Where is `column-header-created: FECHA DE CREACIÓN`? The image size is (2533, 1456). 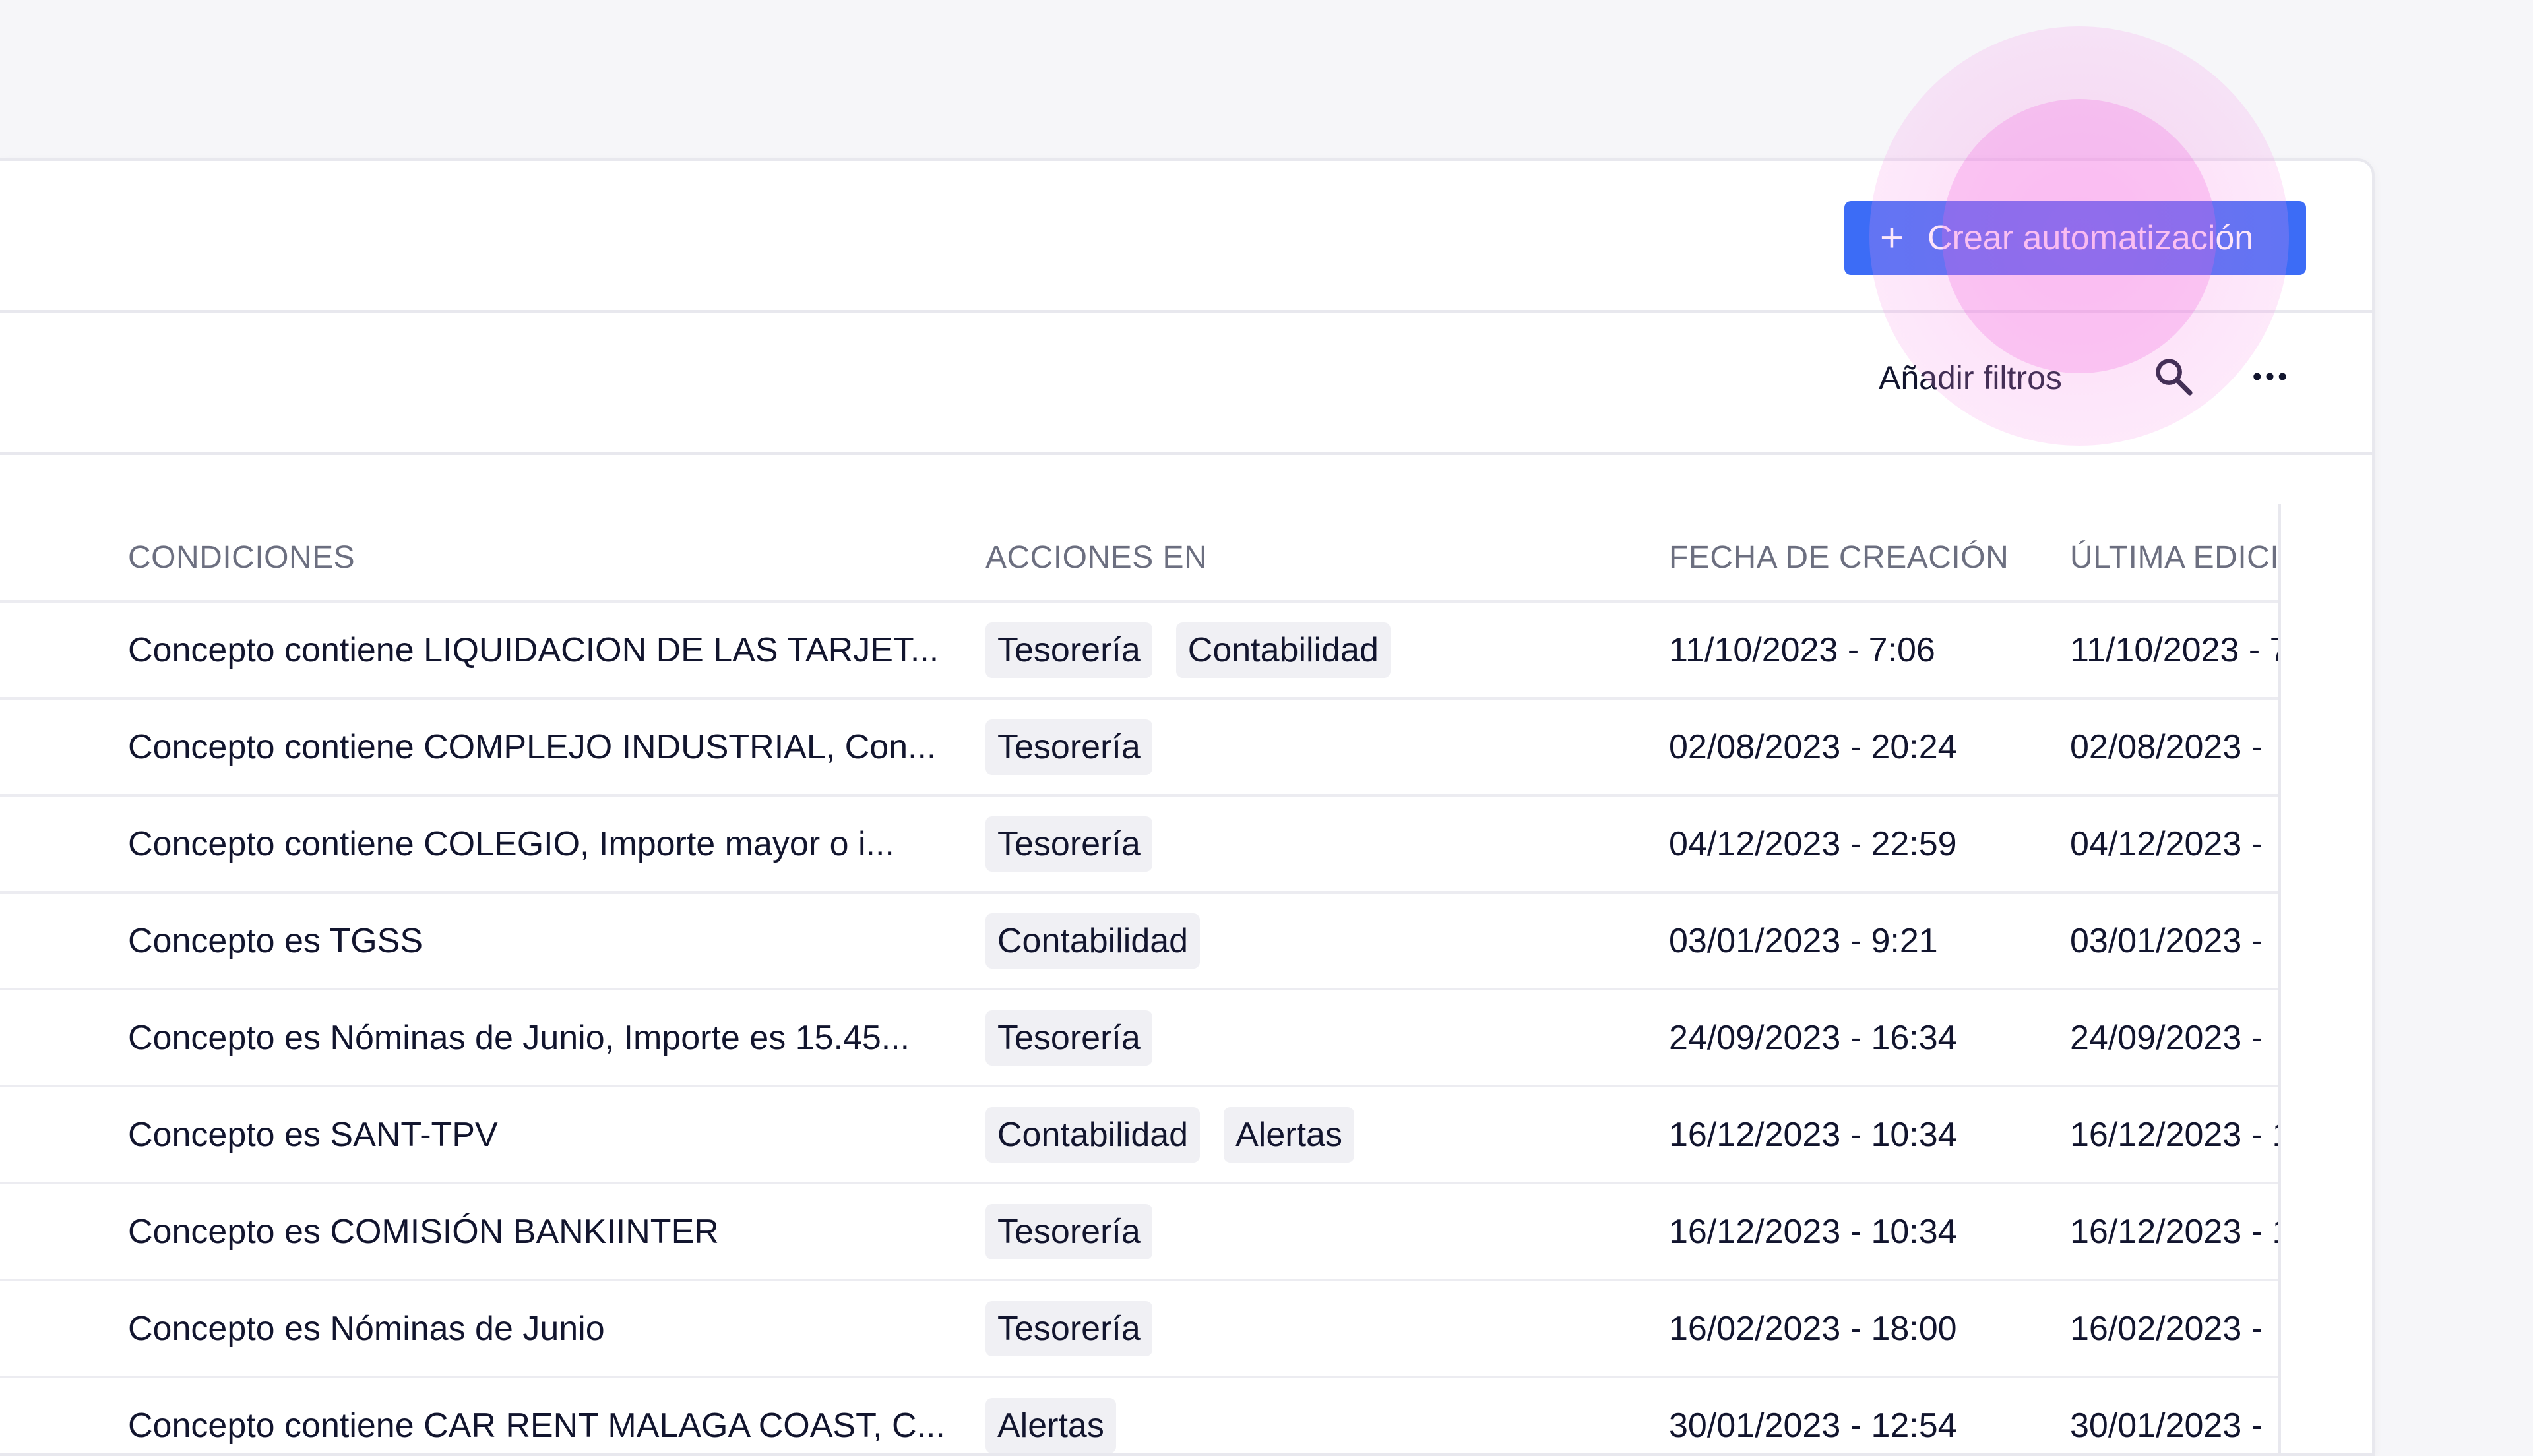 column-header-created: FECHA DE CREACIÓN is located at coordinates (1839, 552).